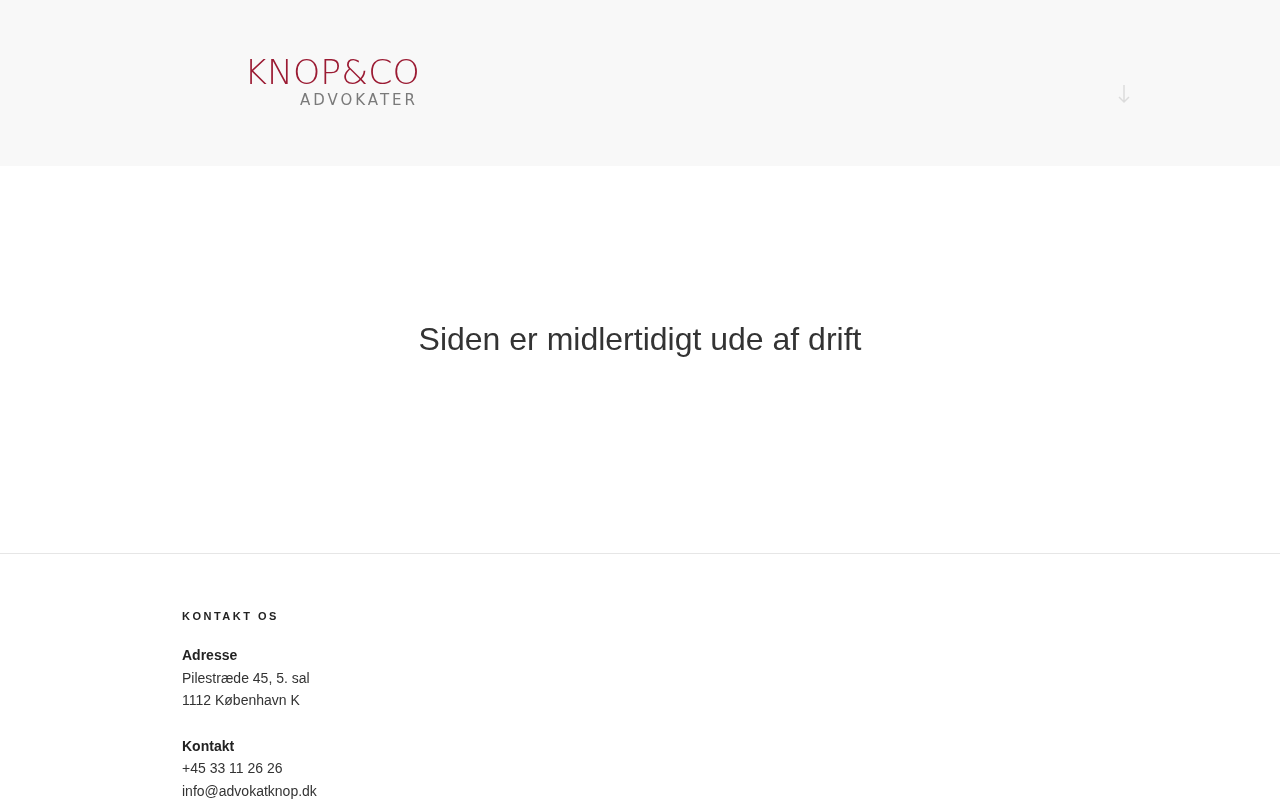 Image resolution: width=1280 pixels, height=800 pixels. I want to click on logo: KNOP&CO ADVOKATER, so click(305, 82).